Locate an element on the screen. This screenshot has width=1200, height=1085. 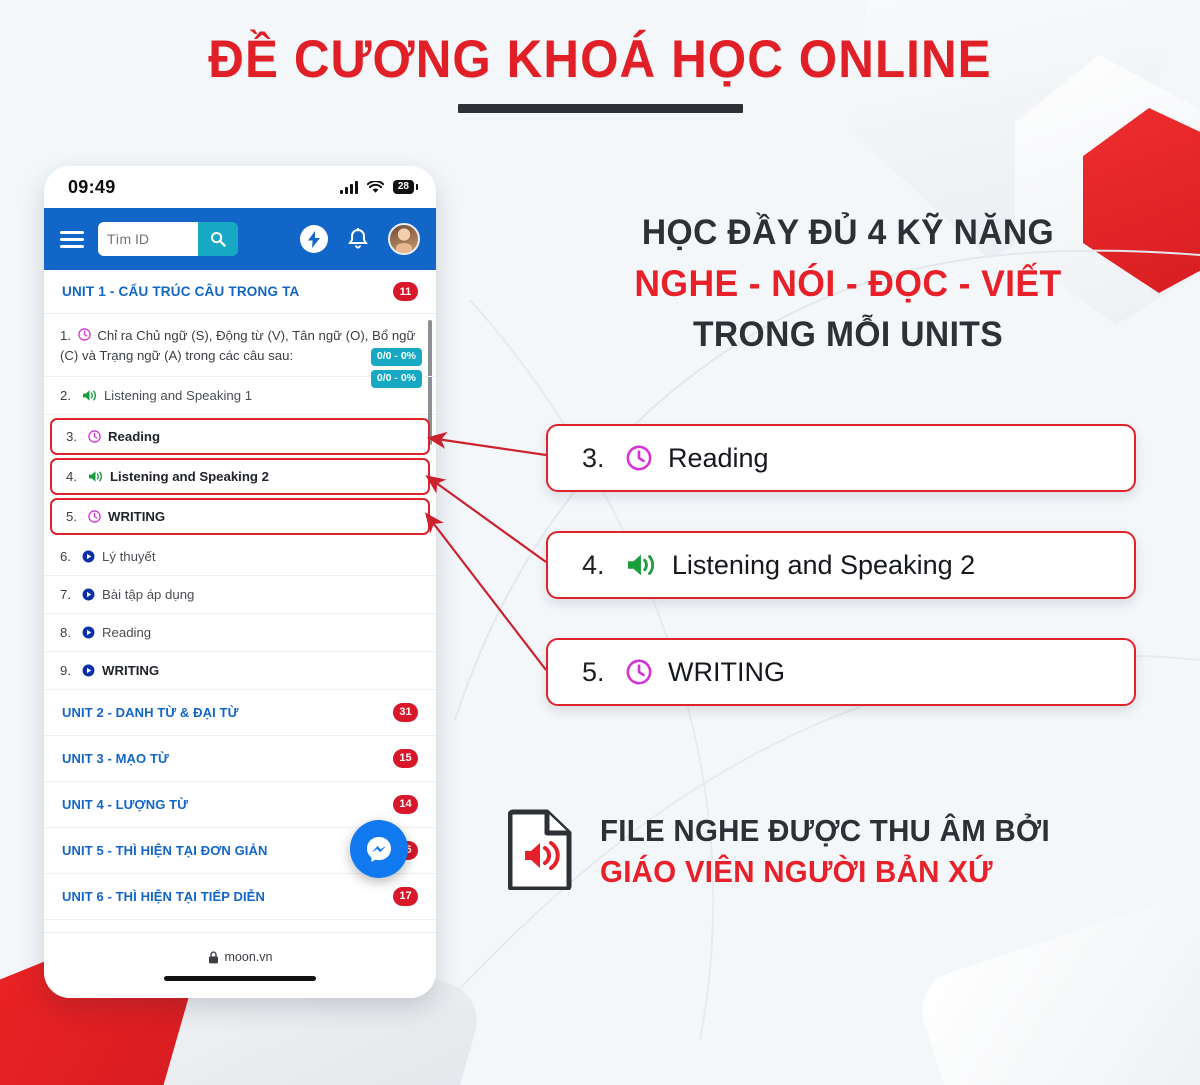
lesson-number: 9. is located at coordinates (65, 670).